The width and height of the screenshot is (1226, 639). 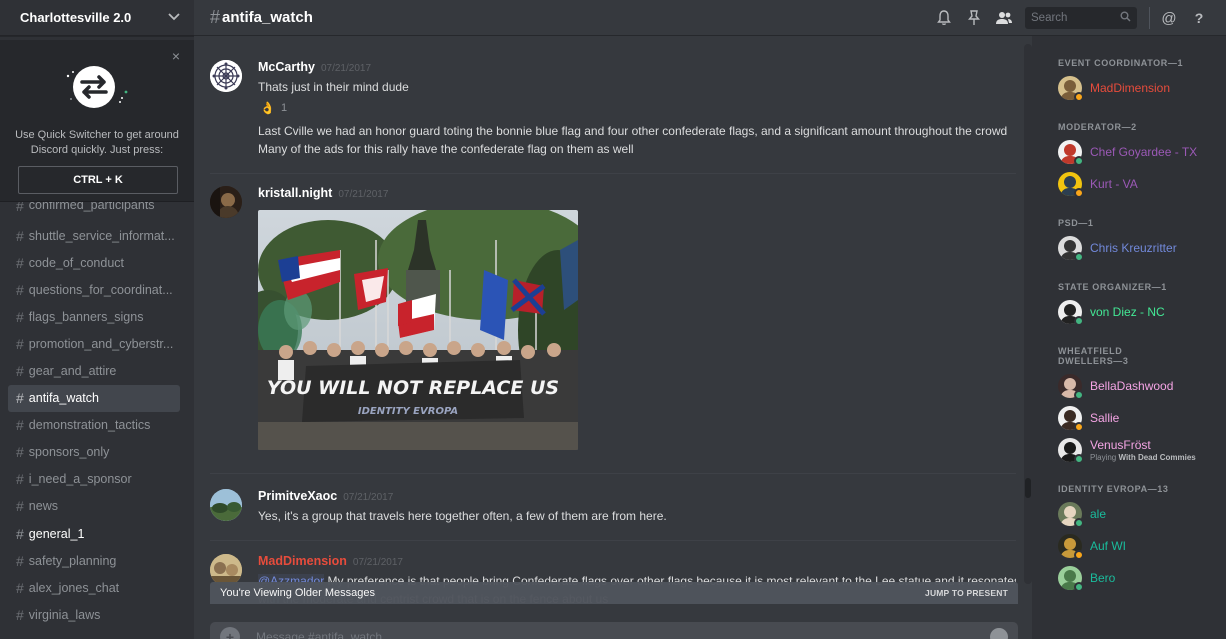 What do you see at coordinates (944, 18) in the screenshot?
I see `bell-icon` at bounding box center [944, 18].